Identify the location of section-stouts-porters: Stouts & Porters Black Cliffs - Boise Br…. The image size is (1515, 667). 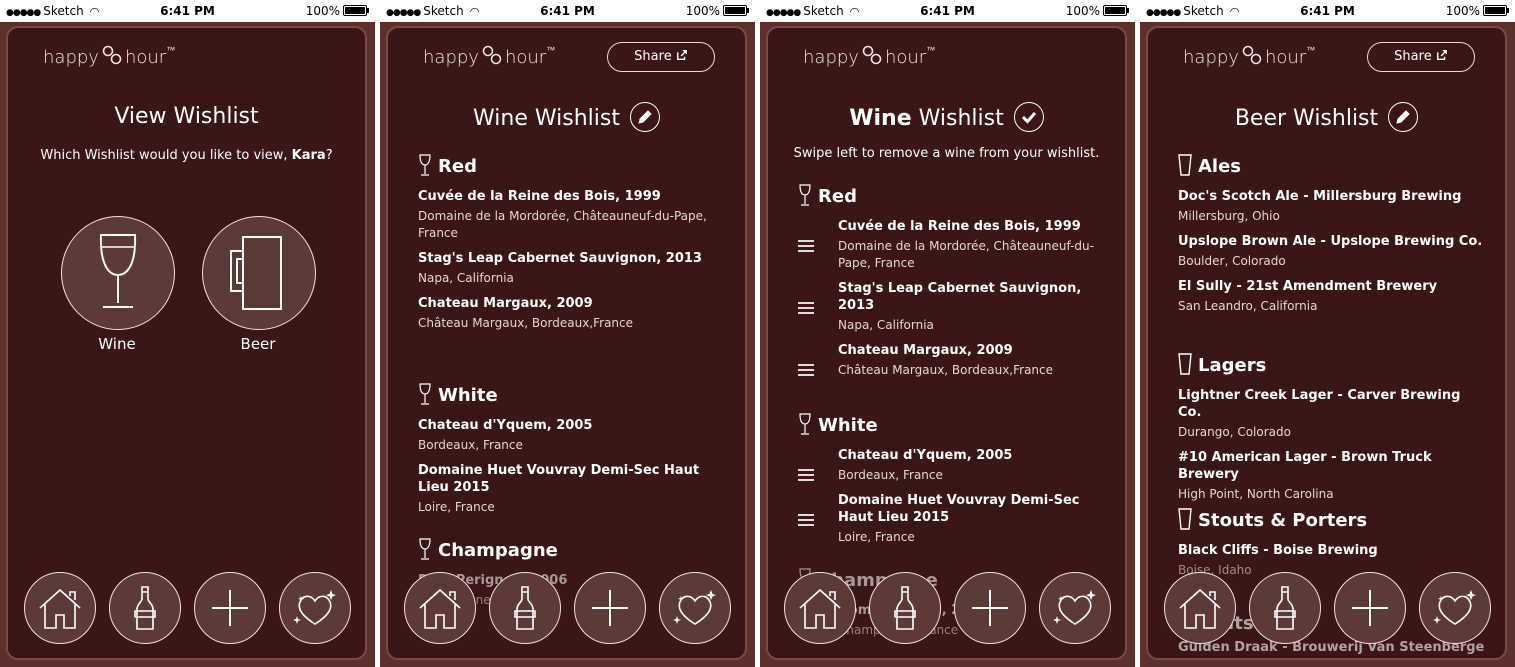
(1331, 543).